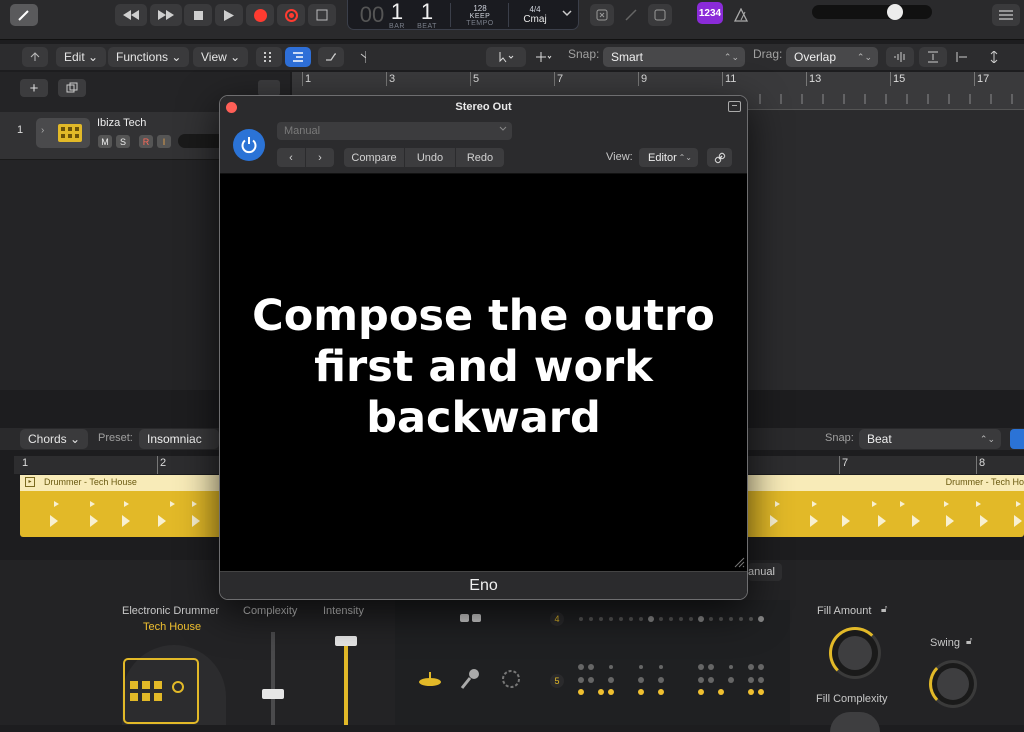 The image size is (1024, 732). What do you see at coordinates (331, 57) in the screenshot?
I see `automation-icon` at bounding box center [331, 57].